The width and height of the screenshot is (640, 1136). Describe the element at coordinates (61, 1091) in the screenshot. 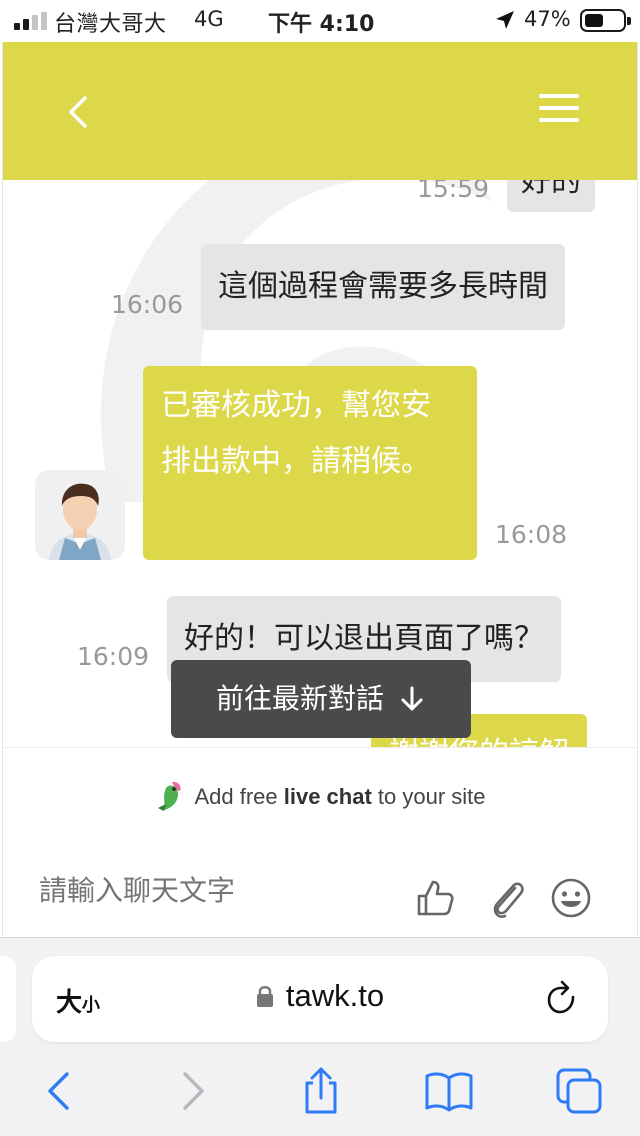

I see `back-icon` at that location.